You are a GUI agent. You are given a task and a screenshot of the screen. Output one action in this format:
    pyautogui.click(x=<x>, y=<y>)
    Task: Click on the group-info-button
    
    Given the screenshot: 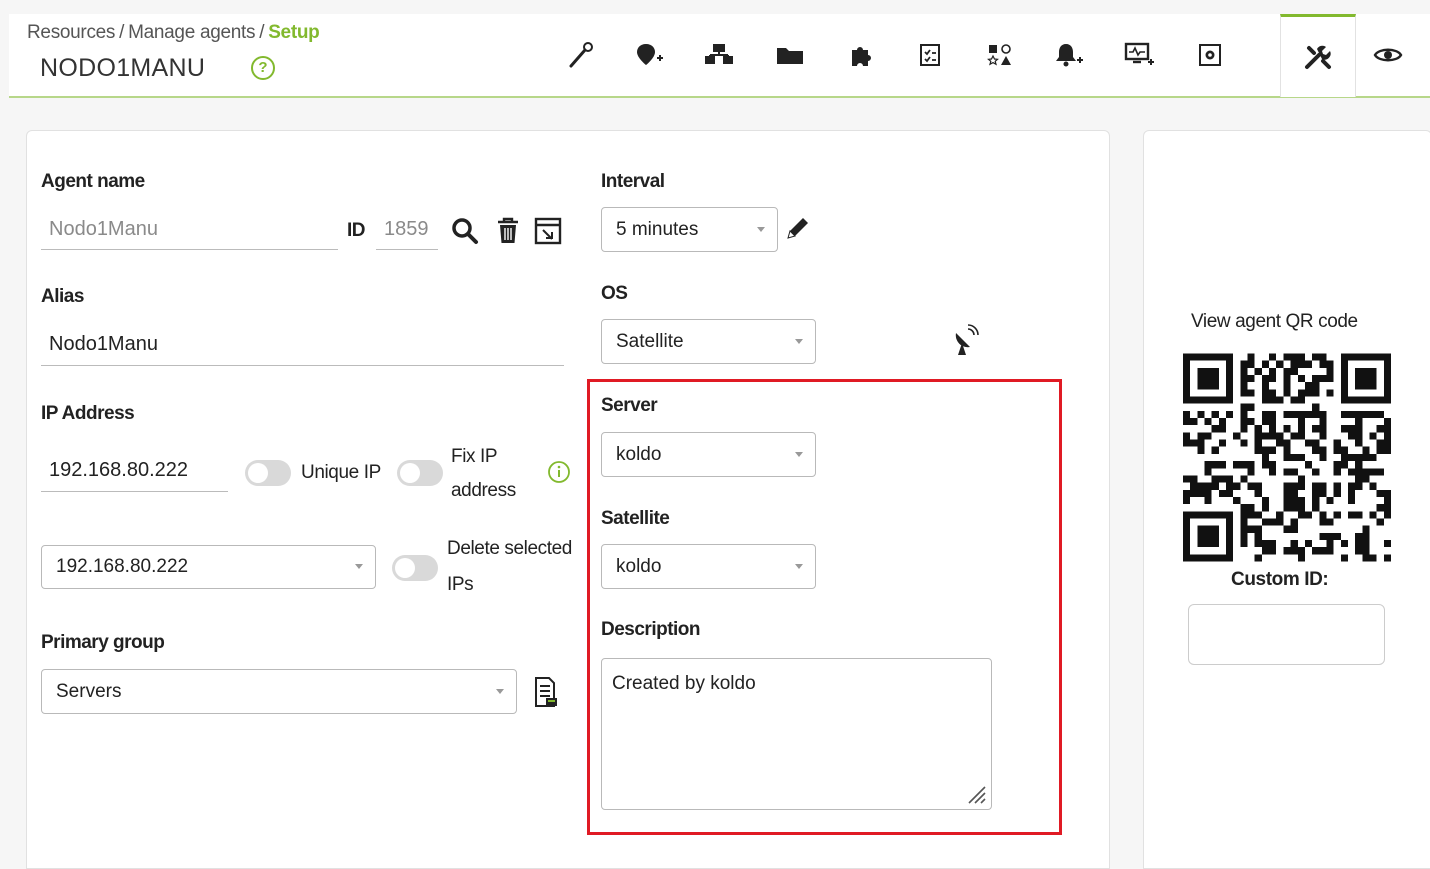 What is the action you would take?
    pyautogui.click(x=546, y=694)
    